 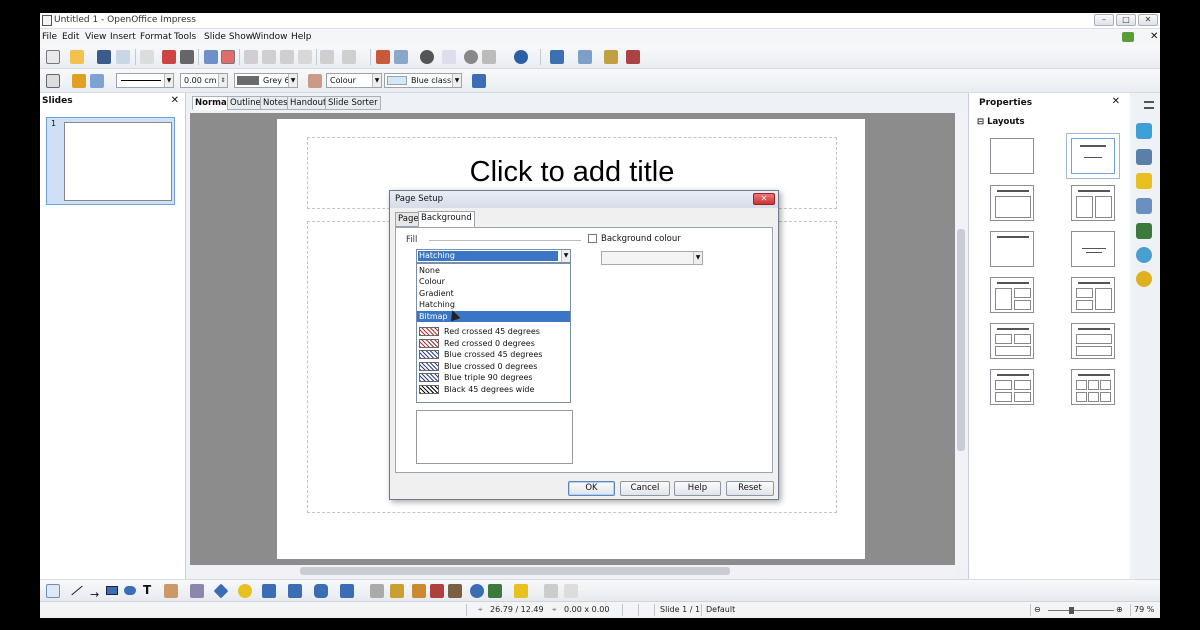 I want to click on arrange-icon, so click(x=551, y=591).